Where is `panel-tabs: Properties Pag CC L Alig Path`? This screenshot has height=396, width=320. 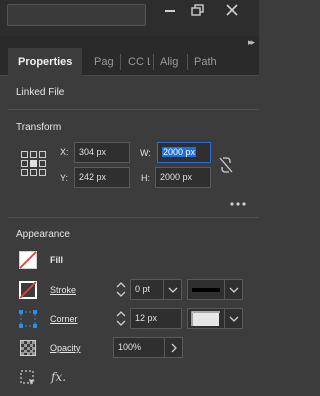
panel-tabs: Properties Pag CC L Alig Path is located at coordinates (129, 62).